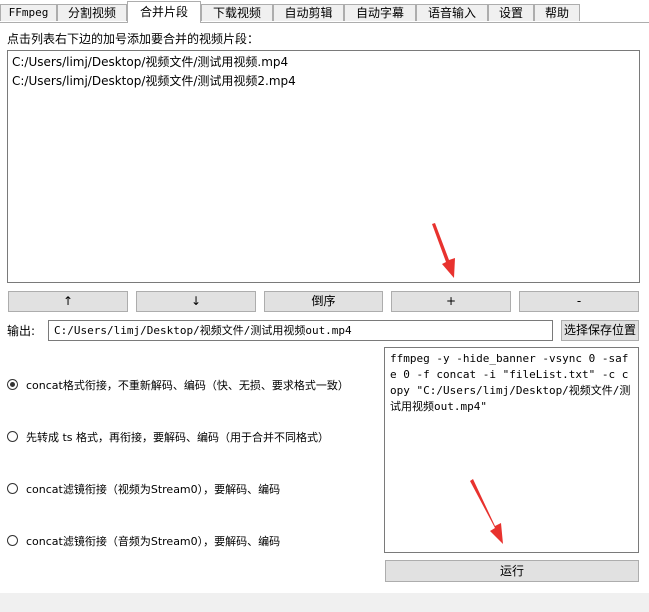 The width and height of the screenshot is (649, 612). What do you see at coordinates (92, 12) in the screenshot?
I see `tab-split-video: 分割视频` at bounding box center [92, 12].